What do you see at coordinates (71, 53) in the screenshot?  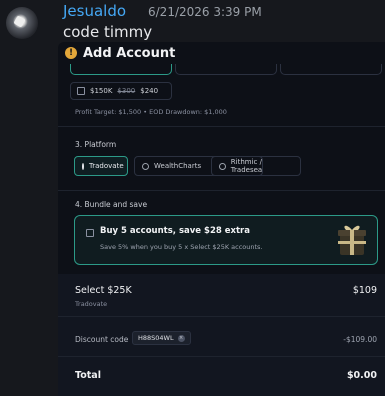 I see `warning-icon: !` at bounding box center [71, 53].